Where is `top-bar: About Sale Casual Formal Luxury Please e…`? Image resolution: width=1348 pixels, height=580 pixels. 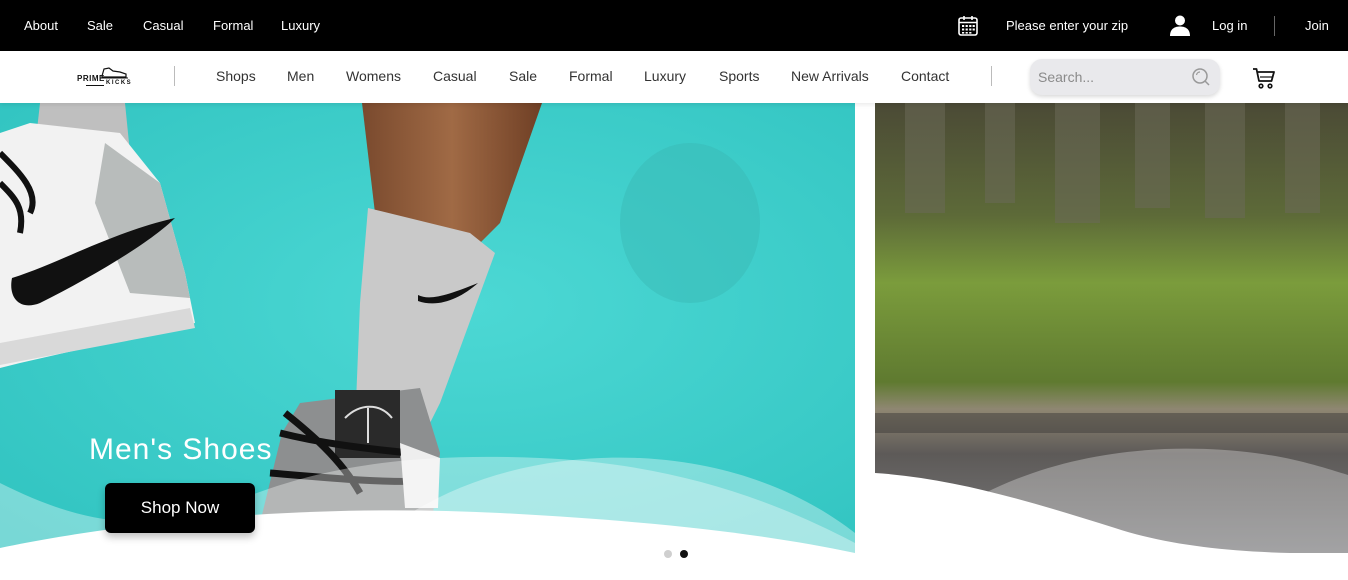
top-bar: About Sale Casual Formal Luxury Please e… is located at coordinates (674, 25).